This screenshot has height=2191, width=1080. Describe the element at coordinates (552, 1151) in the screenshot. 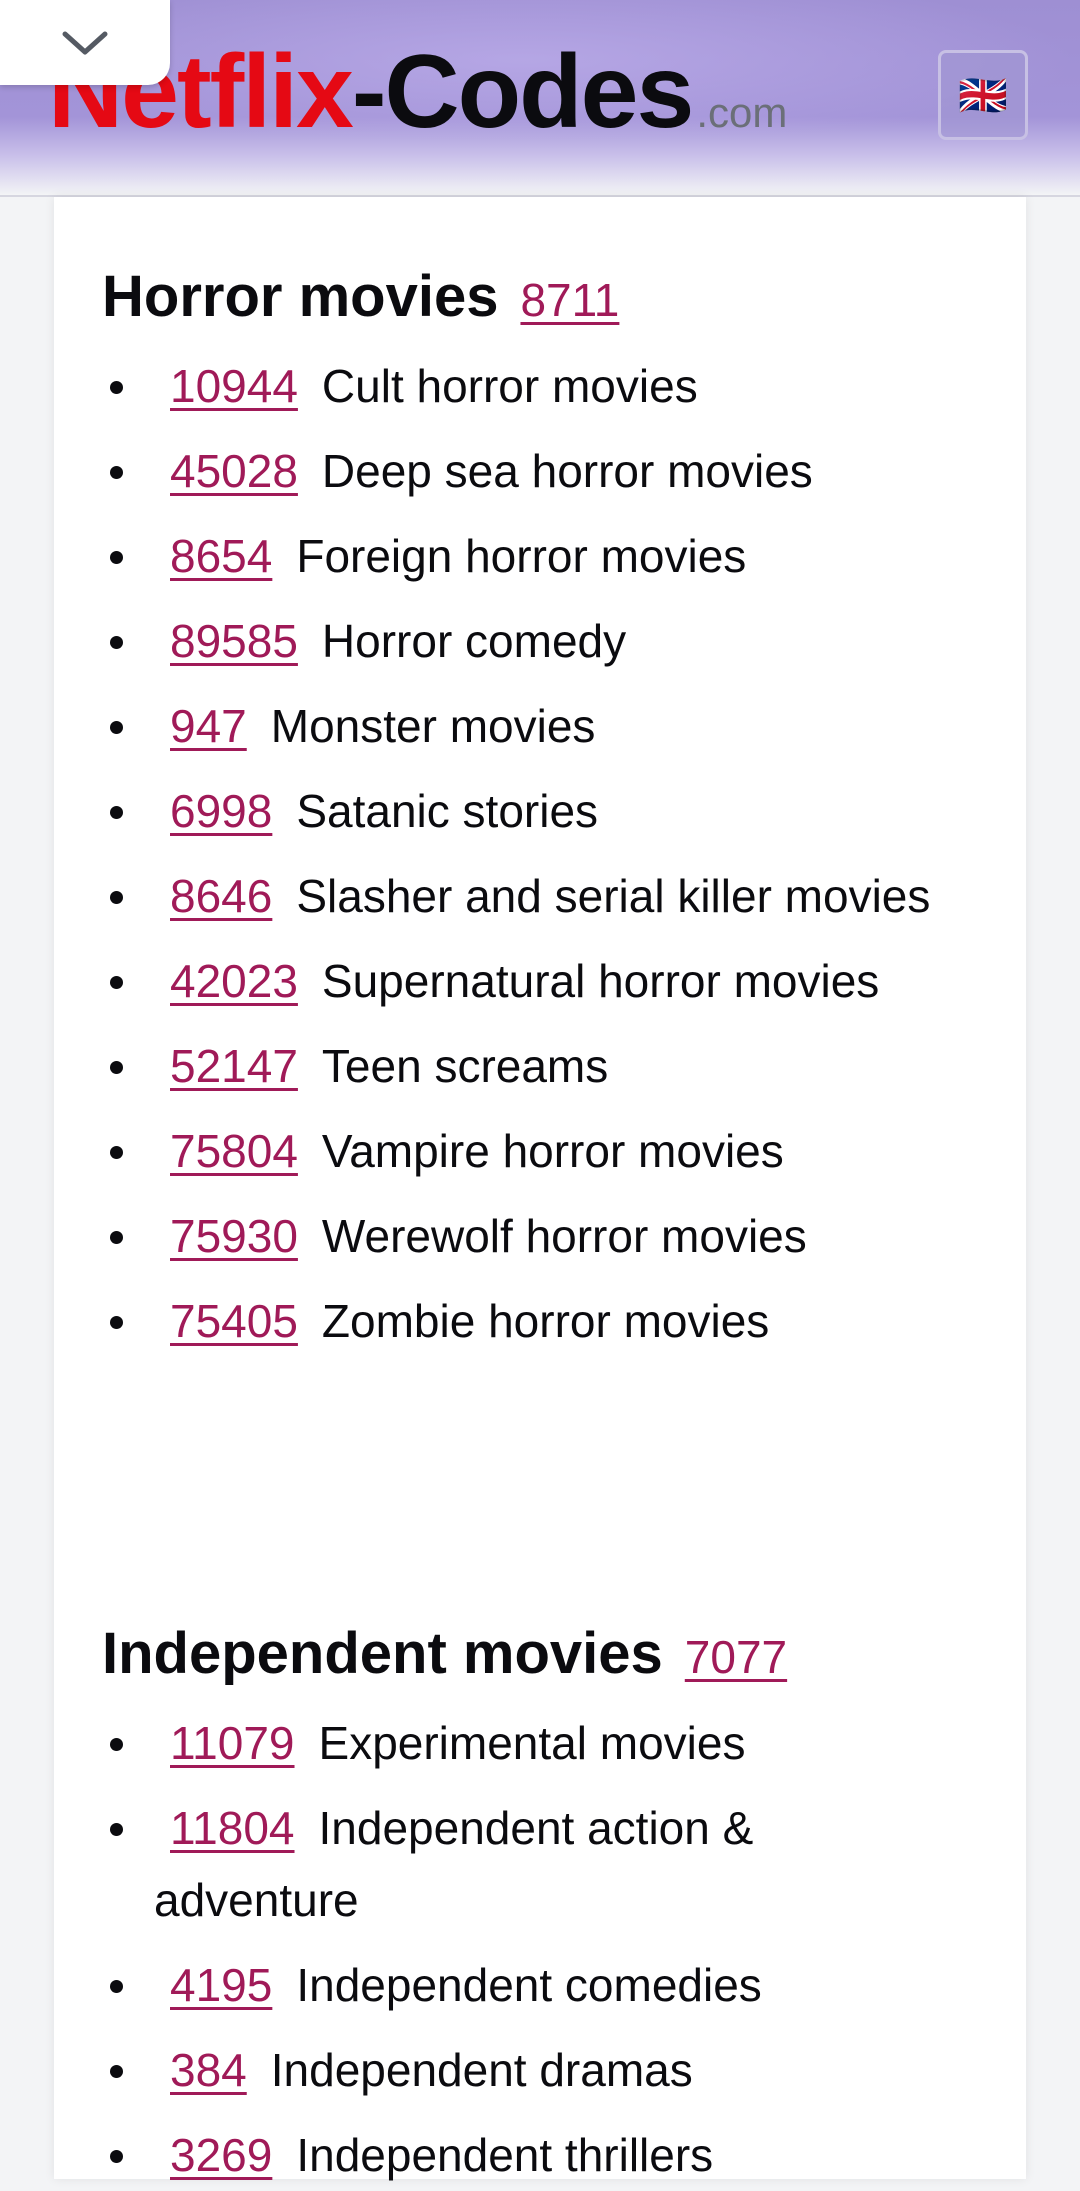

I see `category-label: Vampire horror movies` at that location.